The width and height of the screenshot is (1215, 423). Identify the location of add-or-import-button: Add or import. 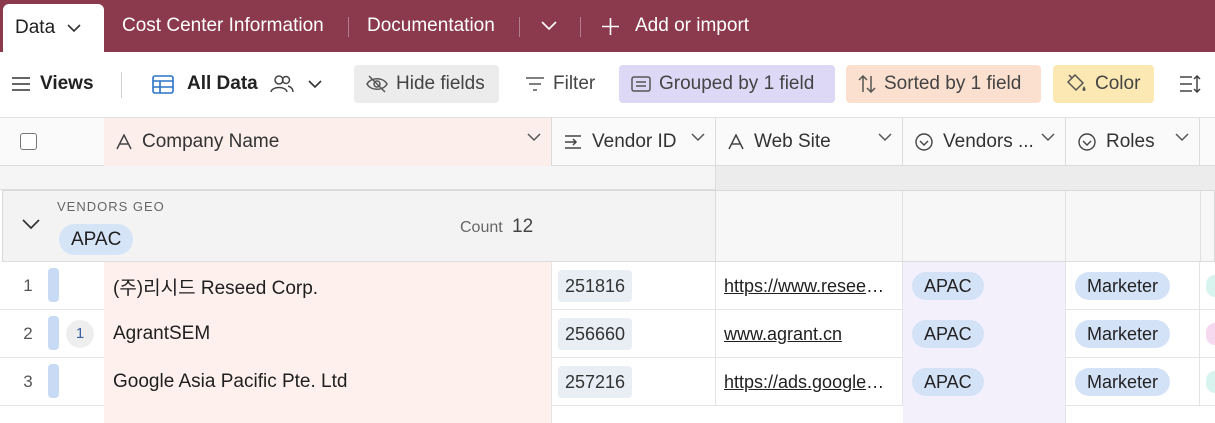
(675, 26).